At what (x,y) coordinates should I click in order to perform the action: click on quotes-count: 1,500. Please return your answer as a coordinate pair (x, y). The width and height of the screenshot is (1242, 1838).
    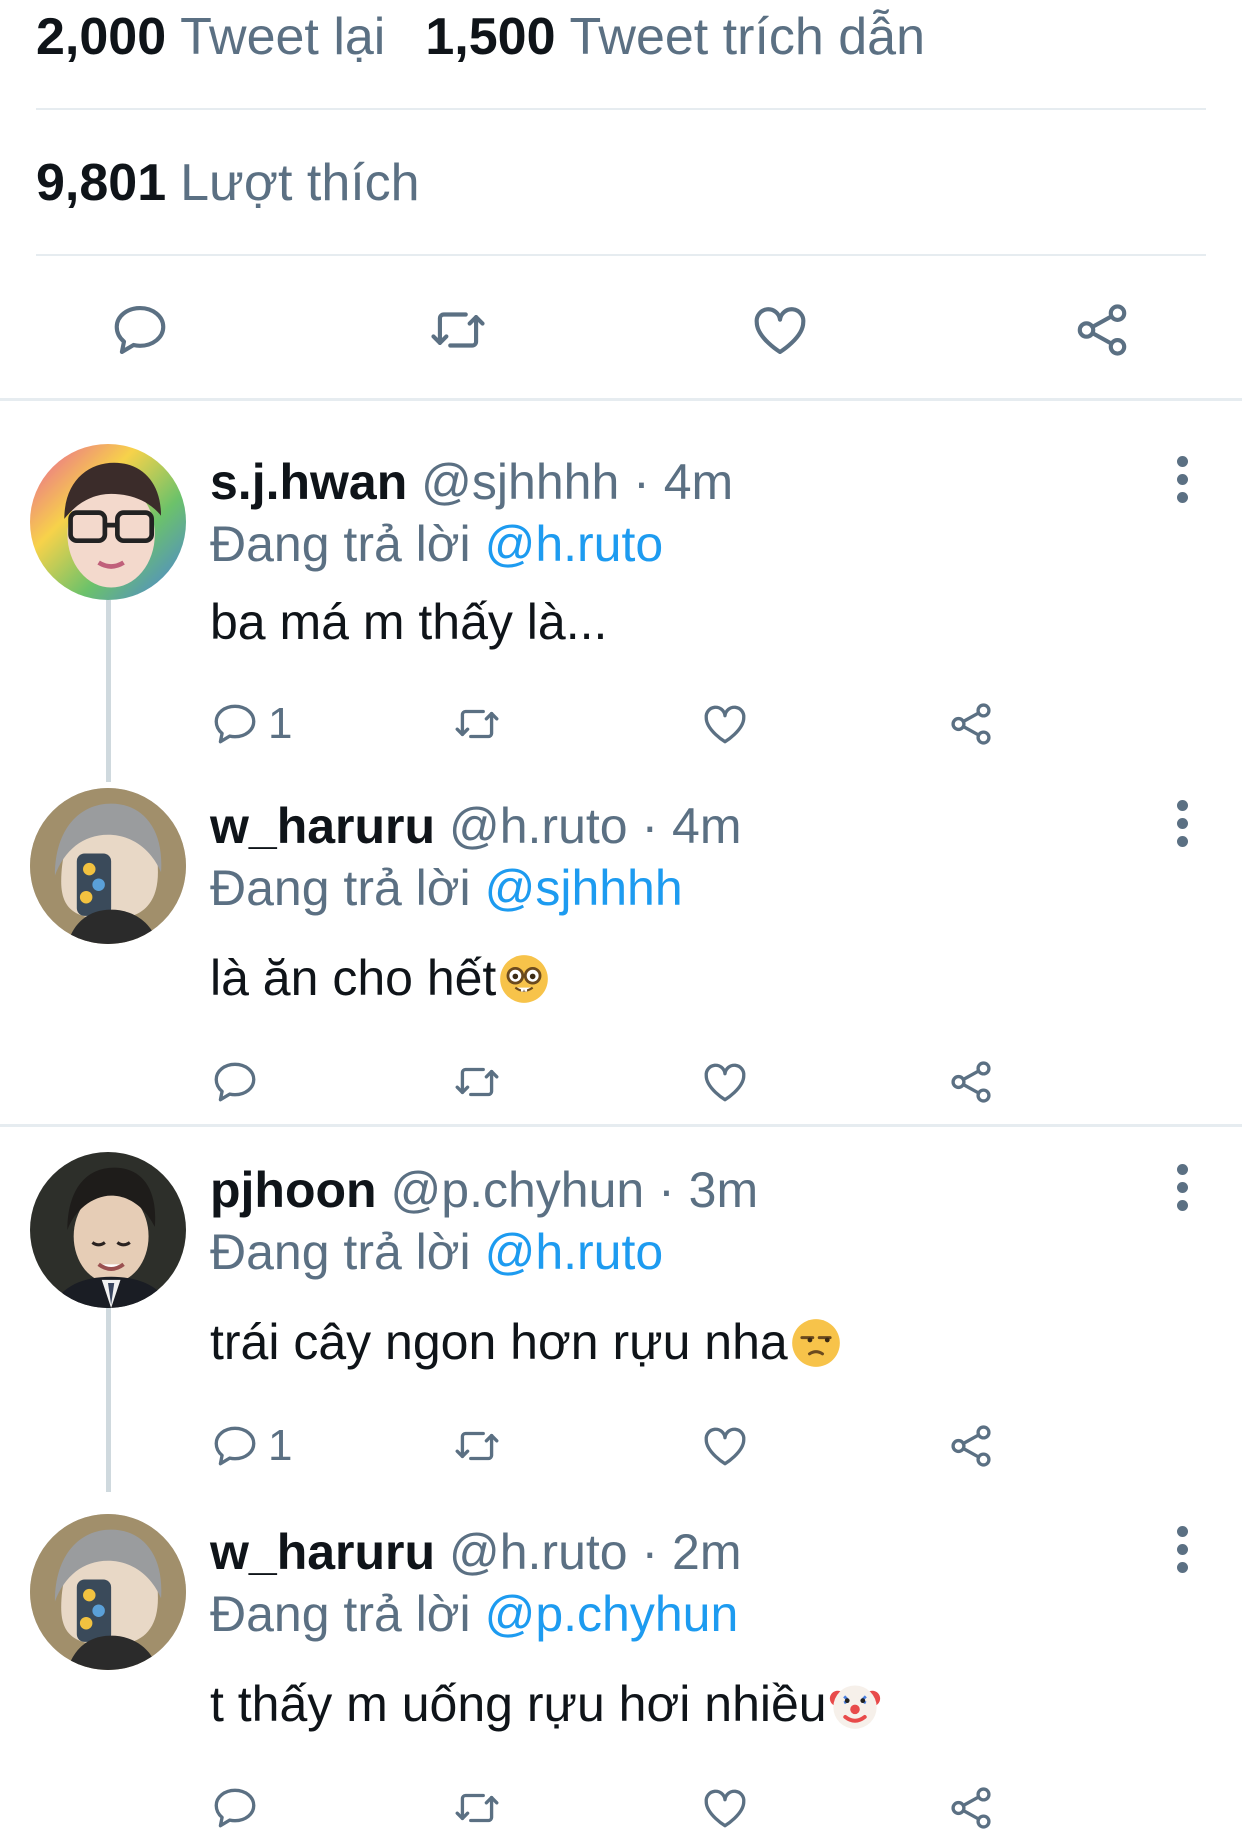
    Looking at the image, I should click on (490, 37).